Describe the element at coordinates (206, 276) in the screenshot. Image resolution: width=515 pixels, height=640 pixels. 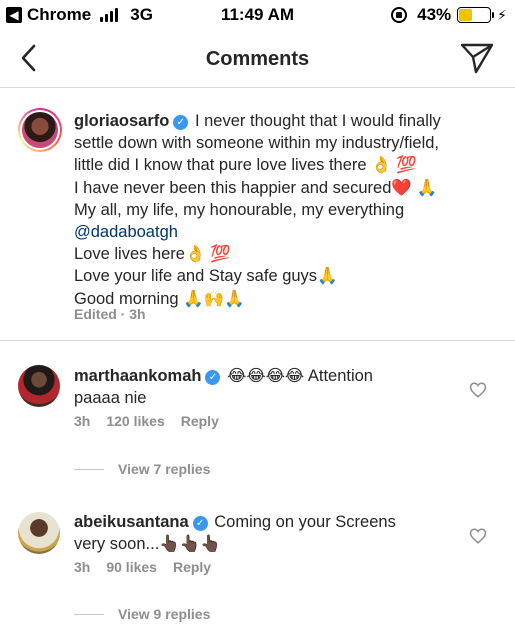
I see `caption-line: Love your life and Stay safe guys🙏` at that location.